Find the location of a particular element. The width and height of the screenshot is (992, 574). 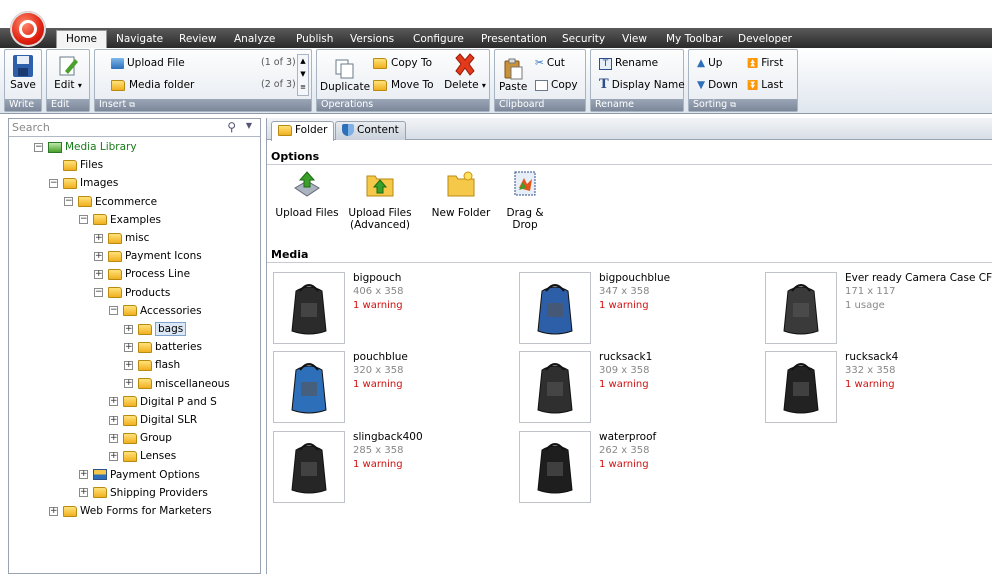

tree-node-flash: + flash is located at coordinates (152, 365).